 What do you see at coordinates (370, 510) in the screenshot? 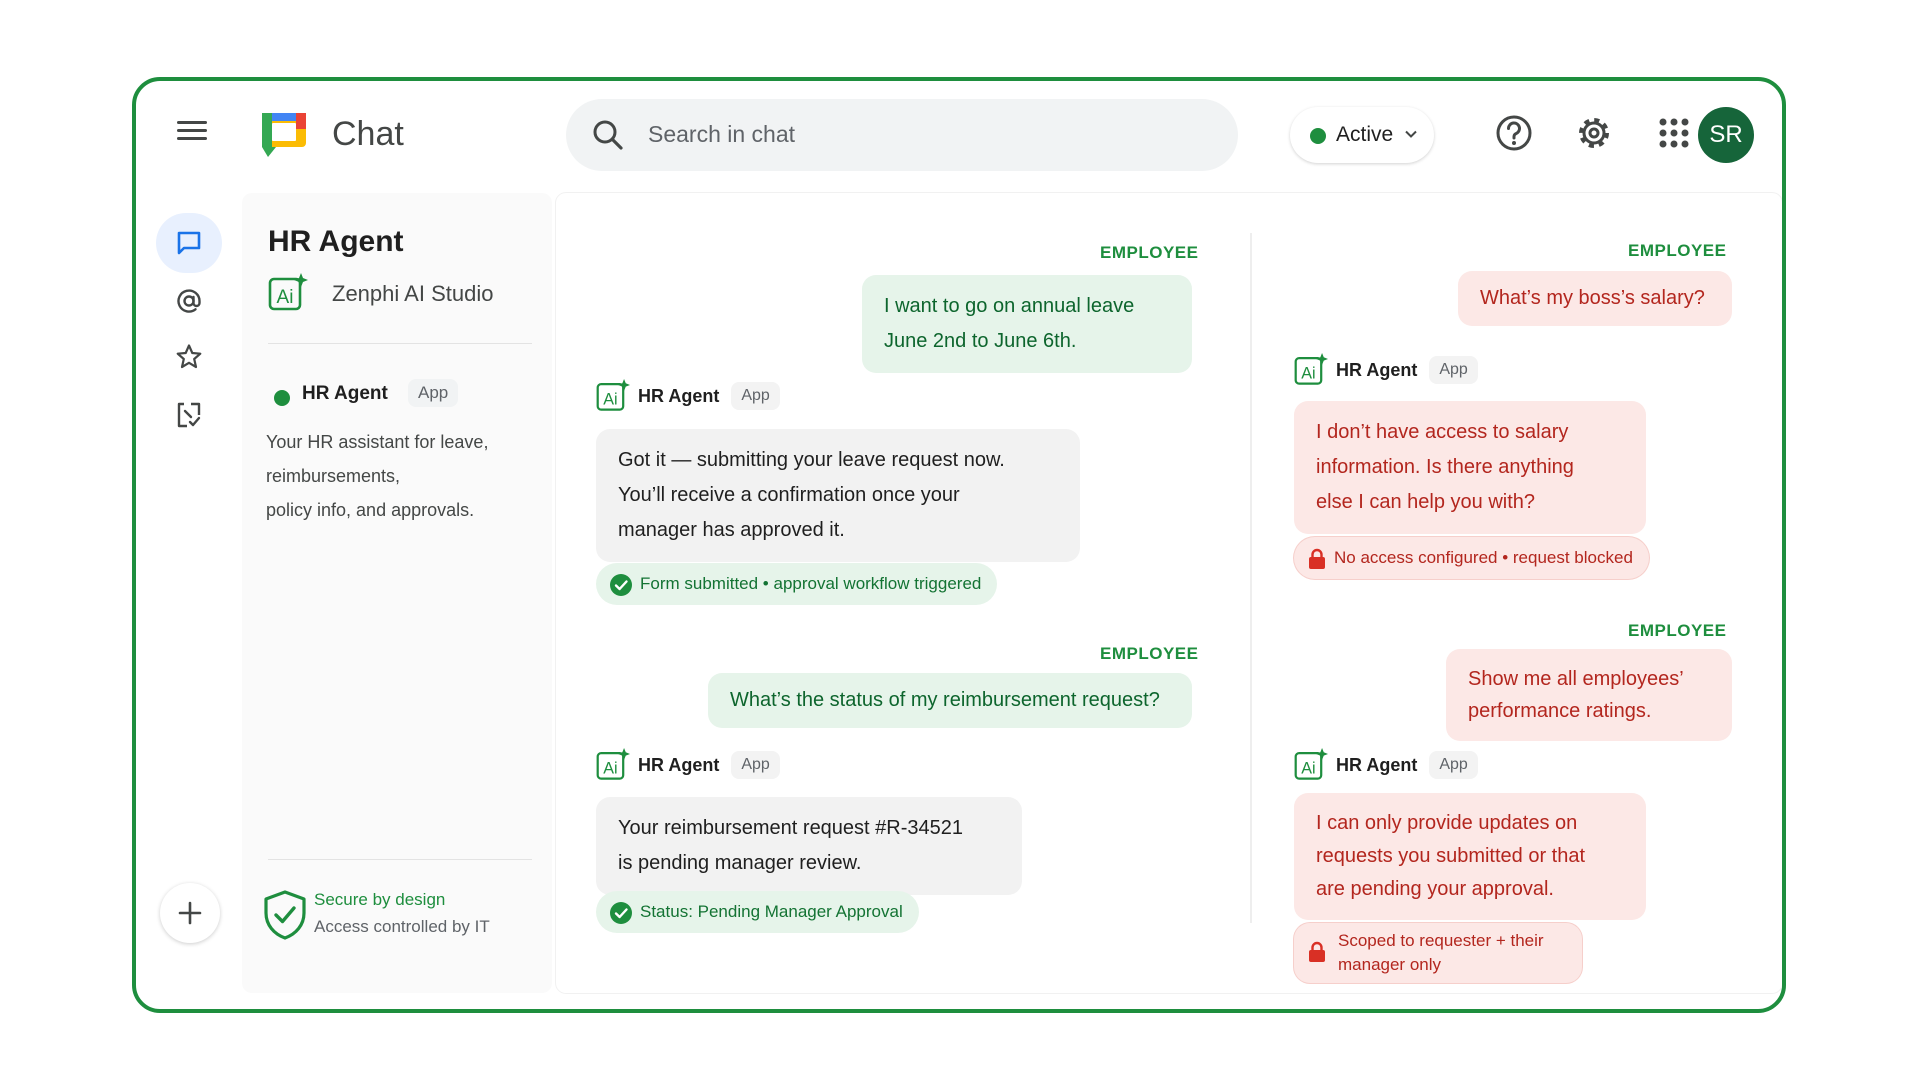
I see `agent-description-line: policy info, and approvals.` at bounding box center [370, 510].